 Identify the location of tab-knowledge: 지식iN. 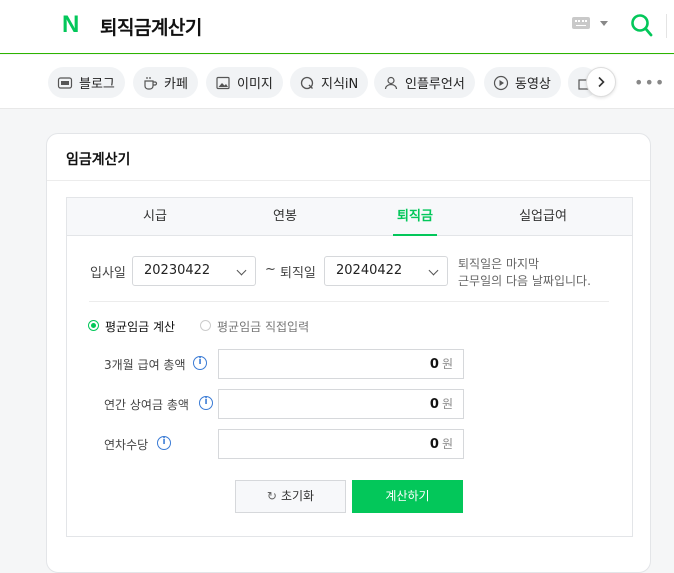
(329, 82).